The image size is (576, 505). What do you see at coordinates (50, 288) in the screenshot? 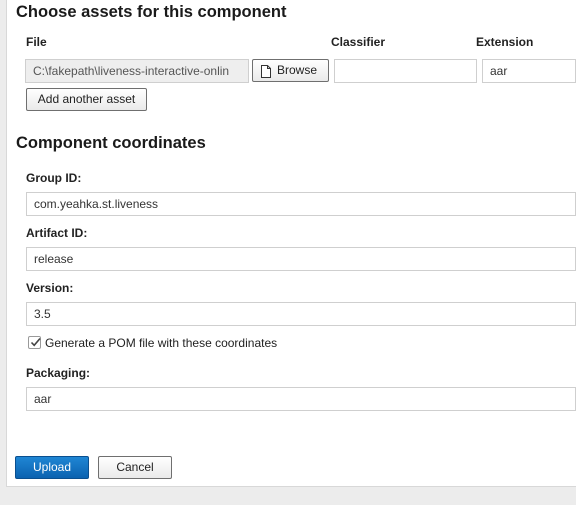
I see `version-label: Version:` at bounding box center [50, 288].